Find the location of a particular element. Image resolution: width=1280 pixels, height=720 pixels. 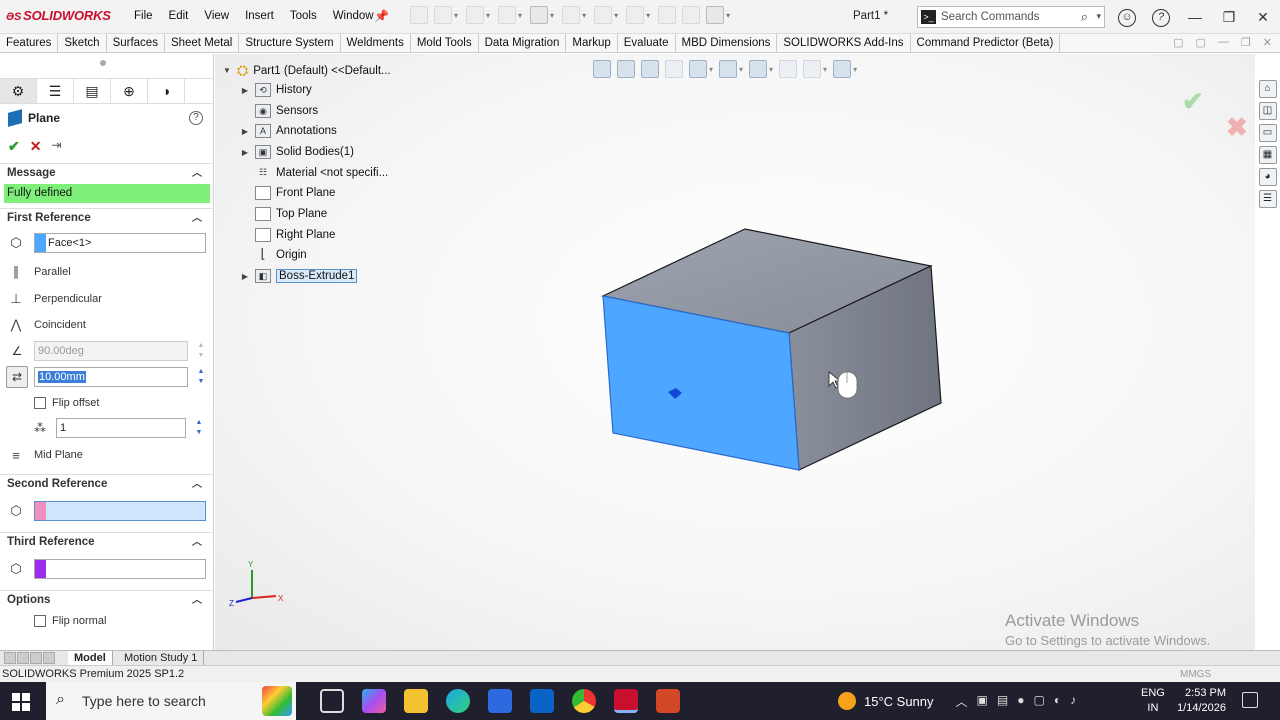

previous-tab-icon is located at coordinates (23, 658).